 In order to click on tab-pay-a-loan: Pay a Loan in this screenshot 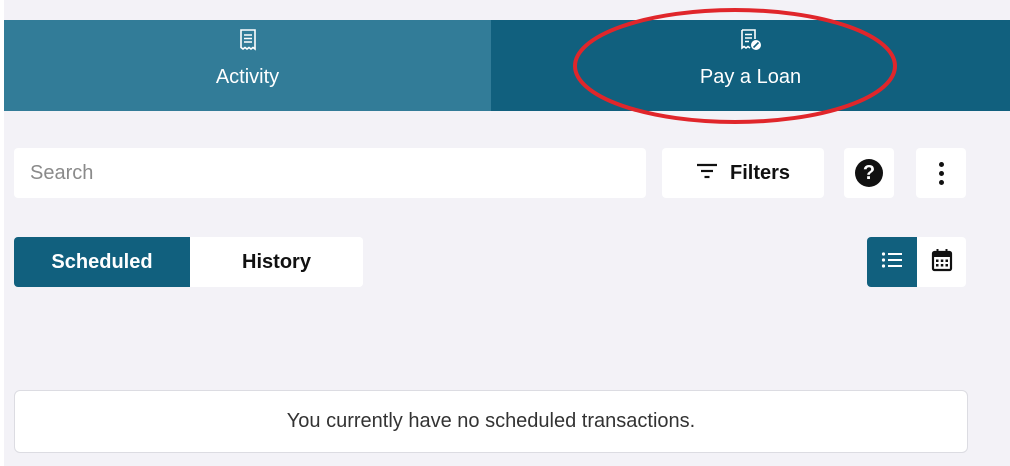, I will do `click(750, 65)`.